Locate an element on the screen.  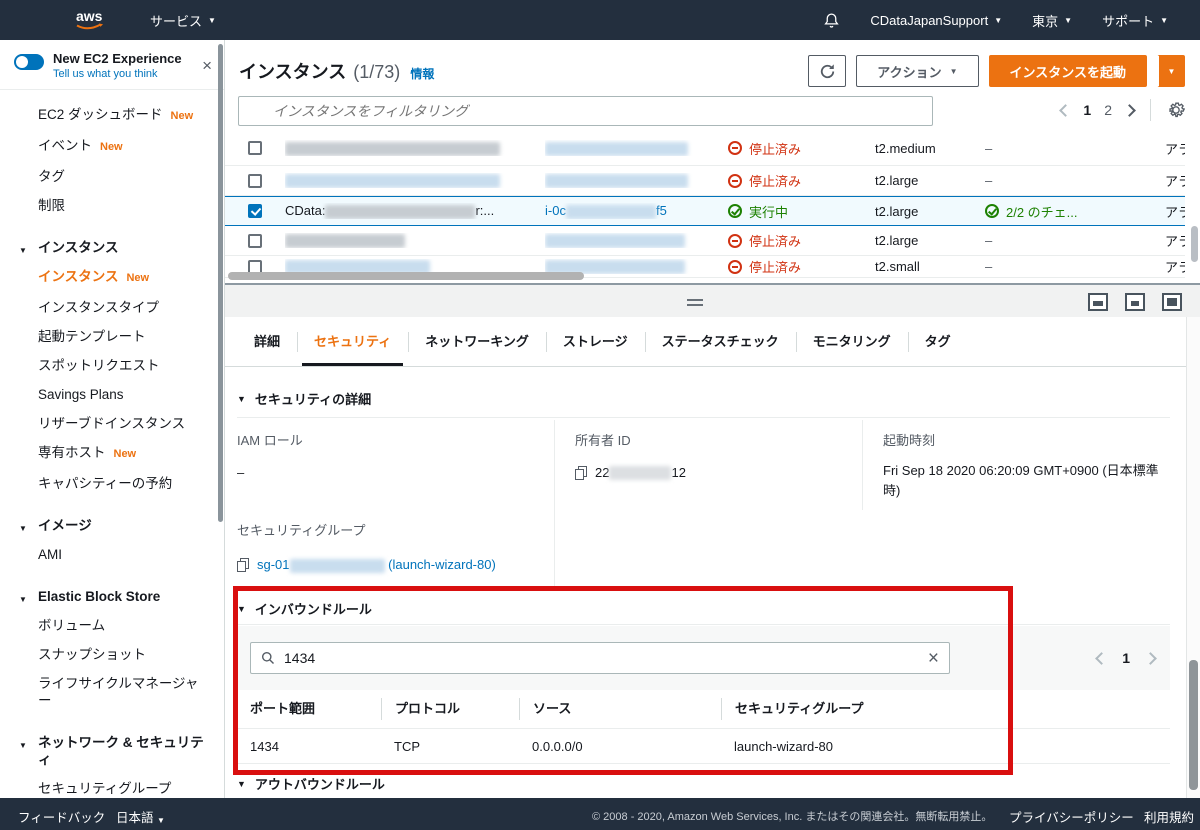
layout-split-medium-icon is located at coordinates (1135, 302).